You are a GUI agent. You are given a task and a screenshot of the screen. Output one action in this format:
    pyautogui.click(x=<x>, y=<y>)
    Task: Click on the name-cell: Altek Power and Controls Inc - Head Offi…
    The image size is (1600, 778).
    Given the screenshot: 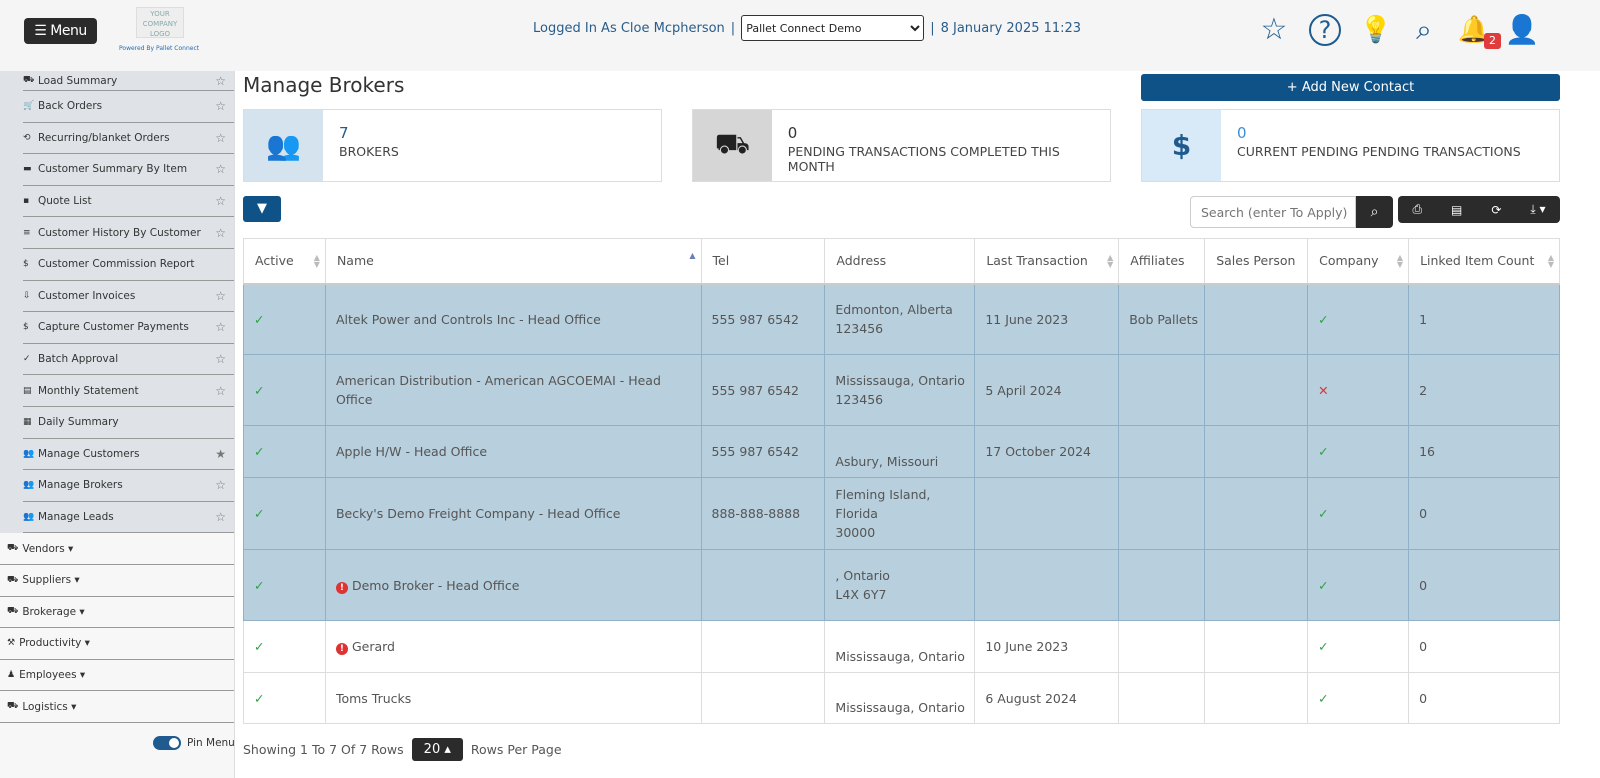 What is the action you would take?
    pyautogui.click(x=513, y=319)
    